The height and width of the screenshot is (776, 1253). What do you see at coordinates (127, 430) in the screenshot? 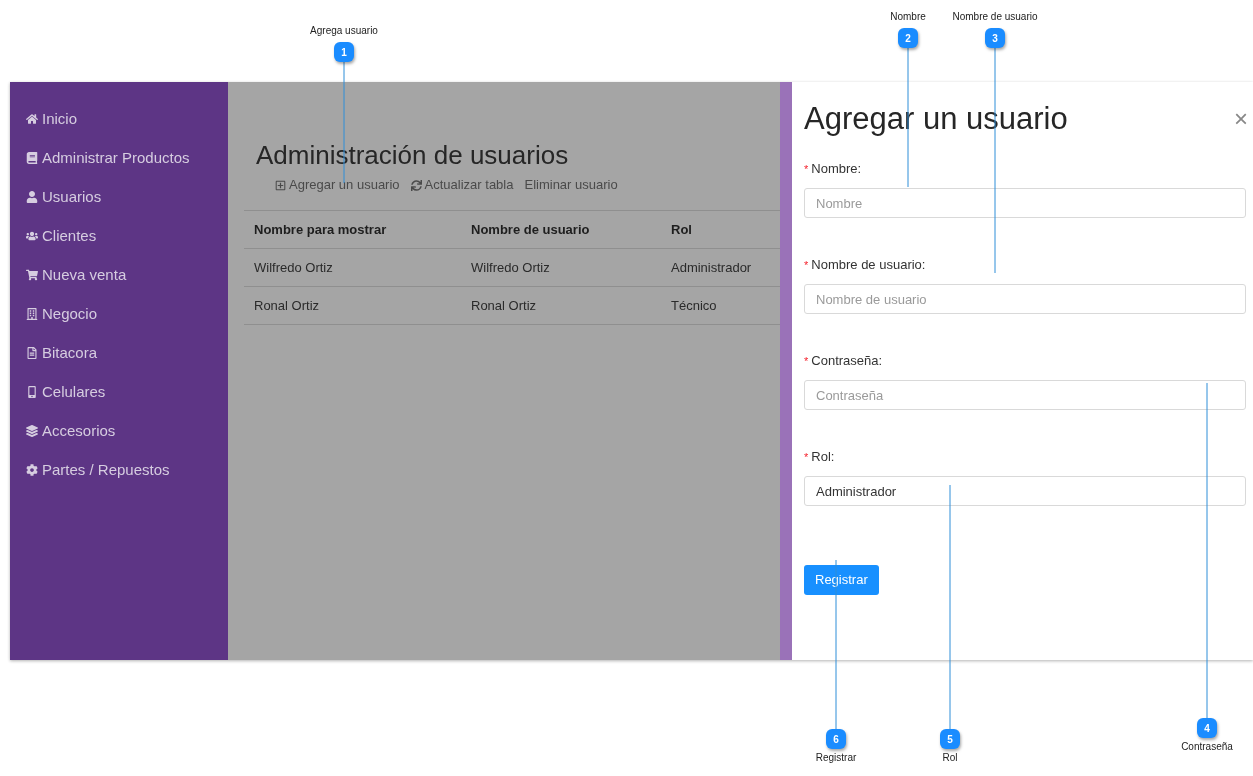
I see `sidebar-item: Accesorios` at bounding box center [127, 430].